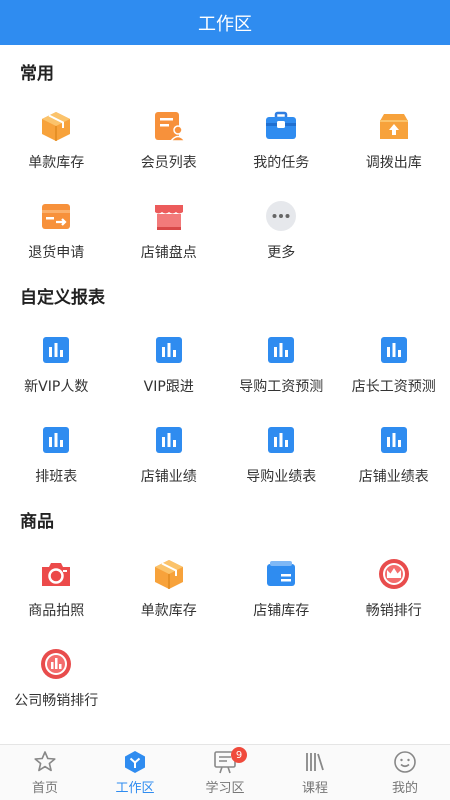  I want to click on grid-item: 排班表, so click(56, 450).